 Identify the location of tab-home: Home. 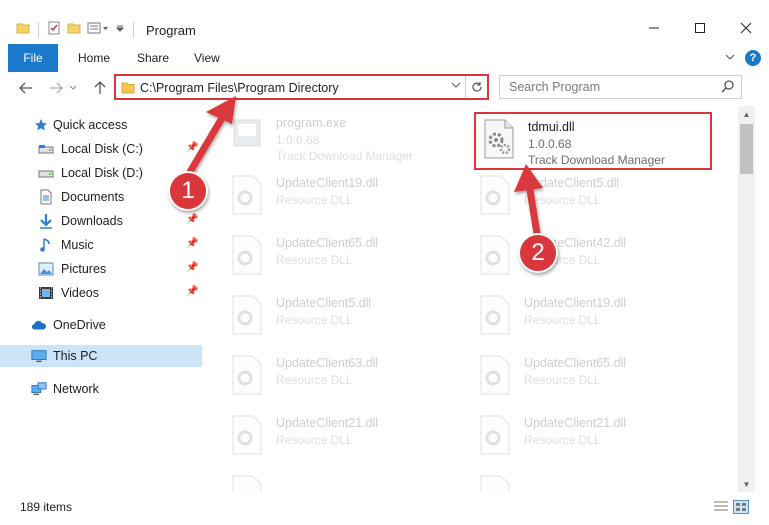
(94, 58).